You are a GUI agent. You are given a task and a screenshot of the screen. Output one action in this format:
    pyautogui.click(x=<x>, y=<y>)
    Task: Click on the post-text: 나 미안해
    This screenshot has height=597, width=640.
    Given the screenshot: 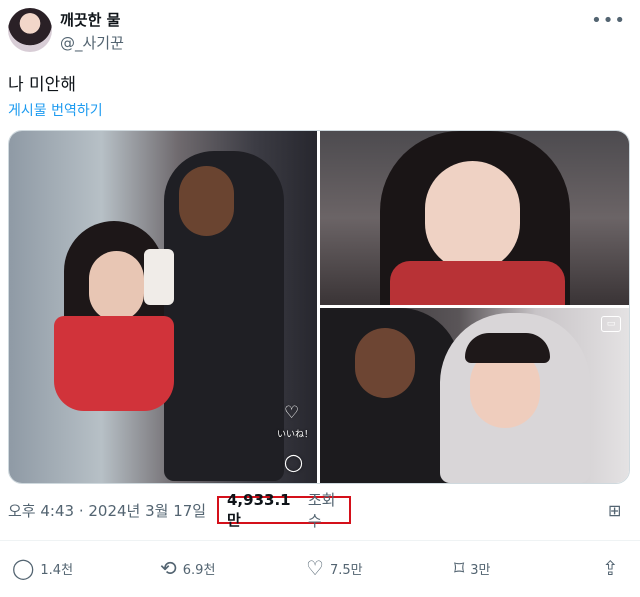 What is the action you would take?
    pyautogui.click(x=42, y=85)
    